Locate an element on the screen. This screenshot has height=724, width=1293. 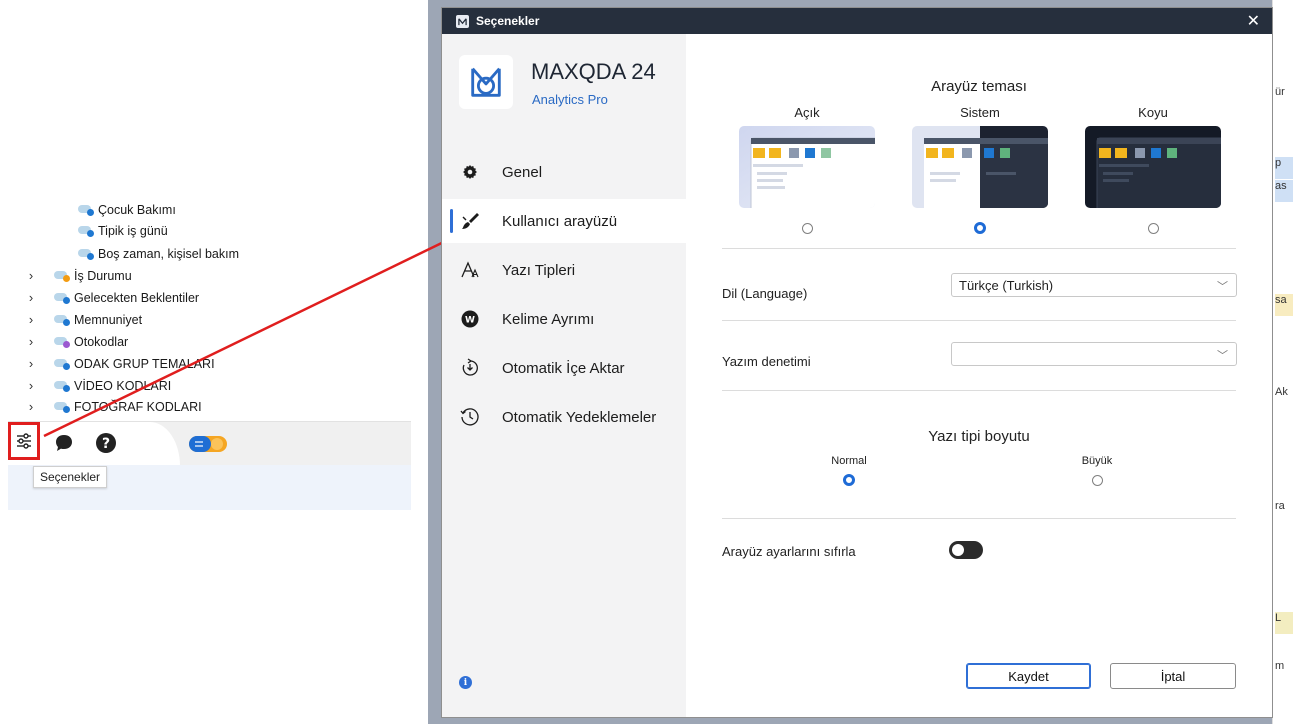
nav-label: Kullanıcı arayüzü is located at coordinates (560, 221).